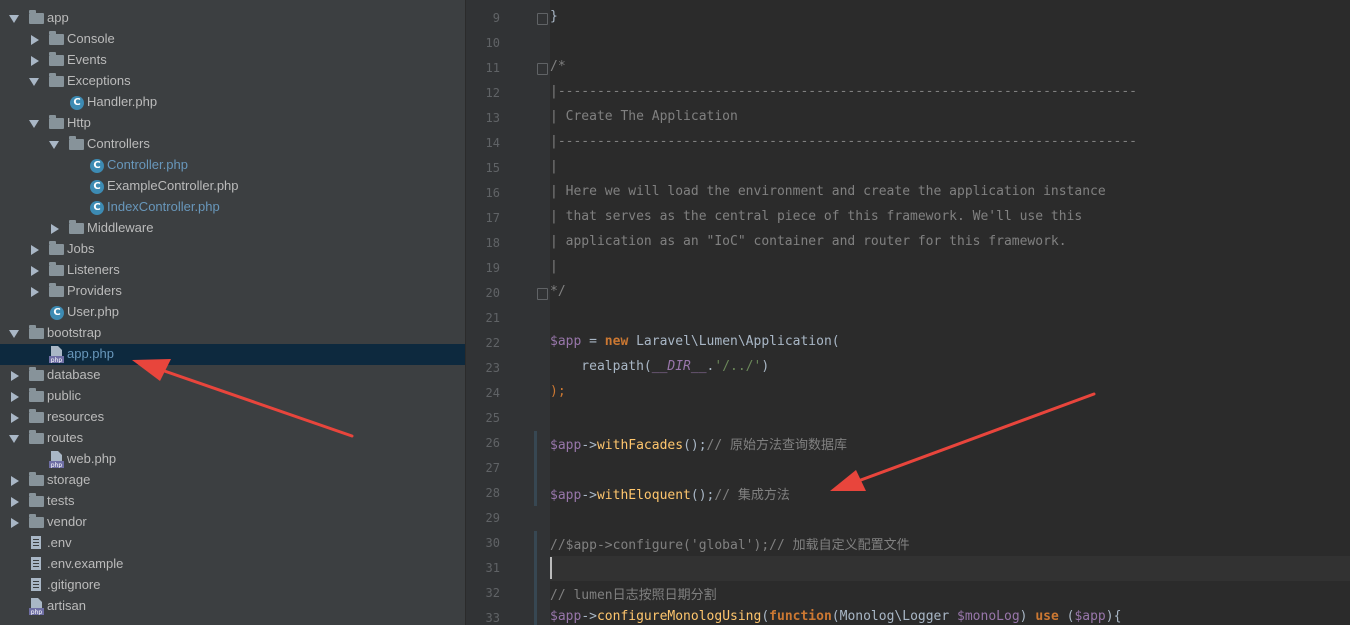 This screenshot has height=625, width=1350. Describe the element at coordinates (232, 270) in the screenshot. I see `tree-item-listeners: Listeners` at that location.